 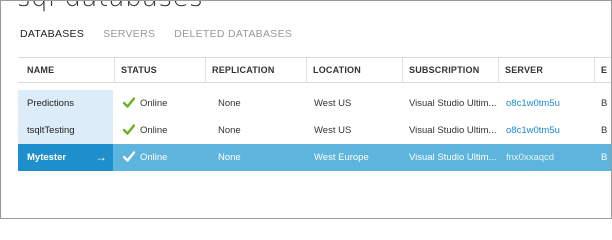 I want to click on column-header-status: STATUS, so click(x=159, y=70).